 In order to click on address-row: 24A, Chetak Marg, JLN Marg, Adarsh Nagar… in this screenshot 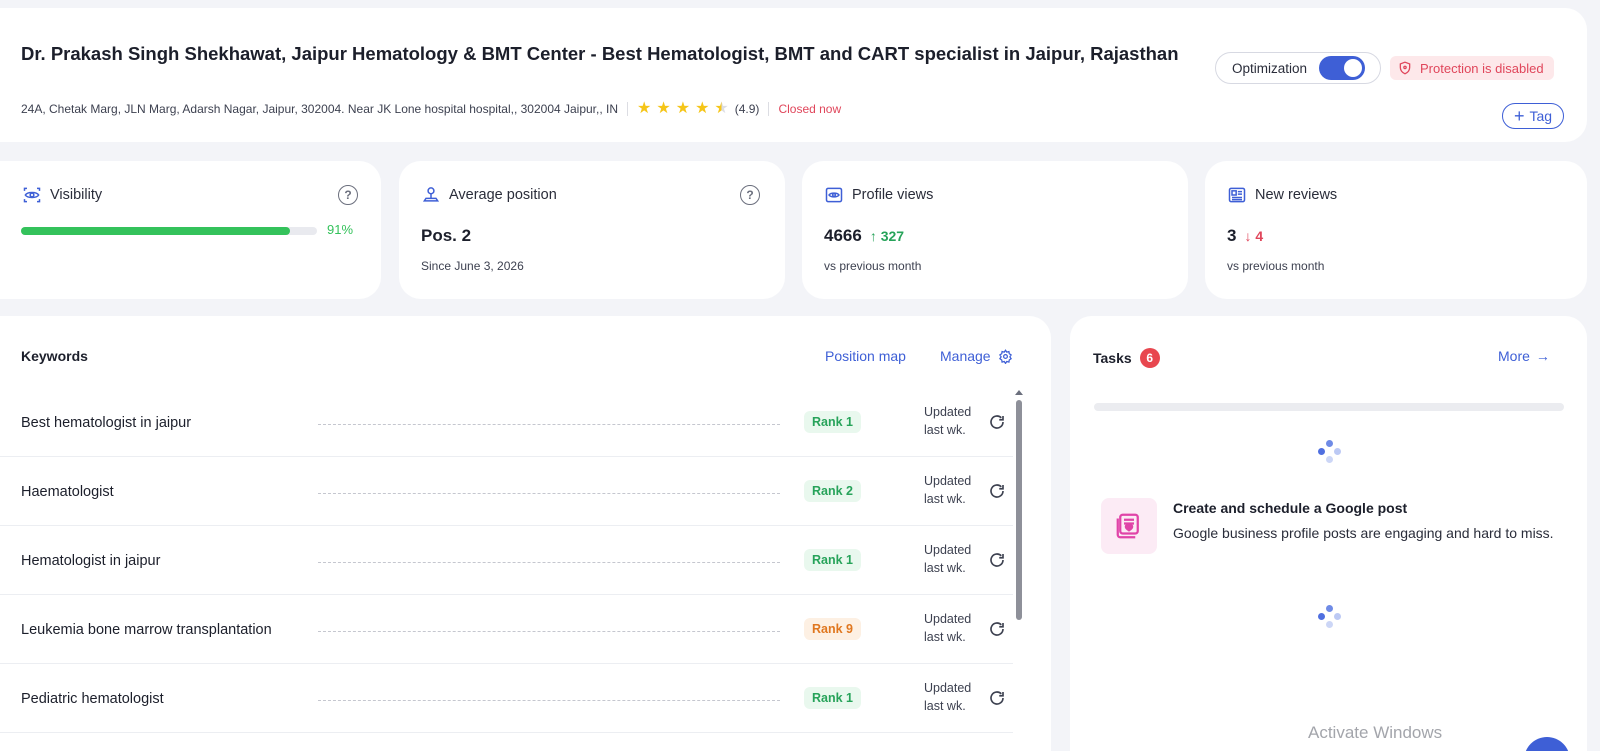, I will do `click(431, 109)`.